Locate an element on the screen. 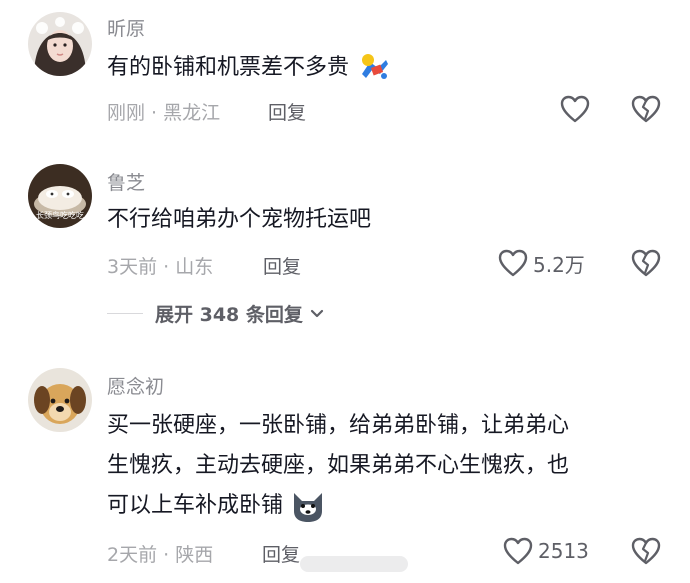 The height and width of the screenshot is (583, 690). username: 鲁芝 is located at coordinates (126, 181).